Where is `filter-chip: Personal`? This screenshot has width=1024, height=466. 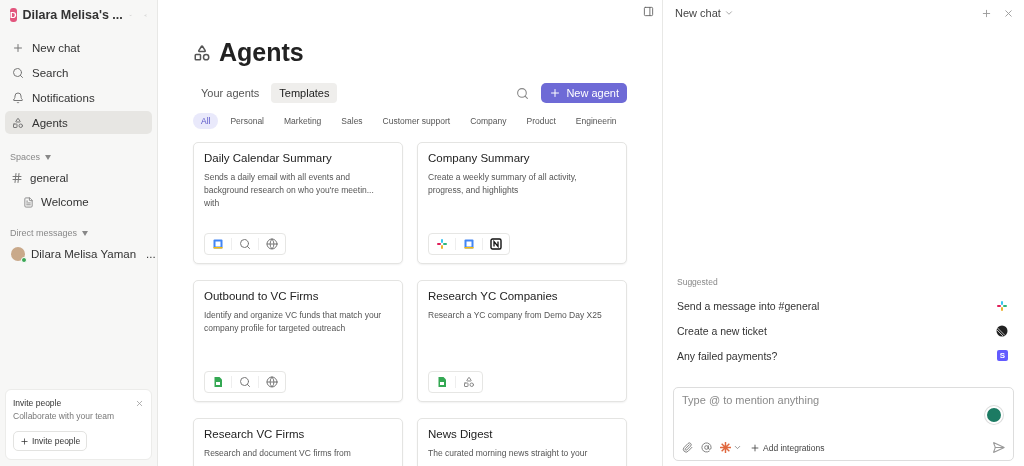
filter-chip: Personal is located at coordinates (247, 121).